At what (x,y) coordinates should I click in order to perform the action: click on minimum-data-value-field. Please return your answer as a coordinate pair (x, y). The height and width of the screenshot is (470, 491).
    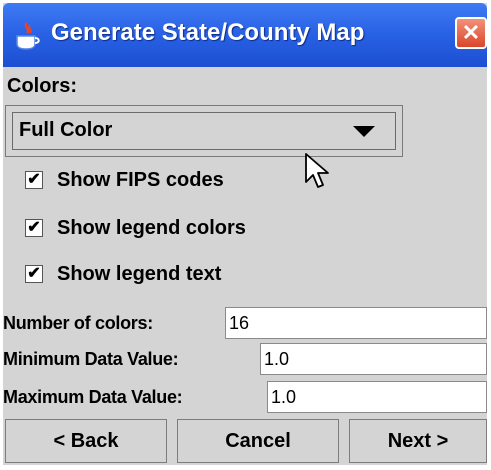
    Looking at the image, I should click on (373, 359).